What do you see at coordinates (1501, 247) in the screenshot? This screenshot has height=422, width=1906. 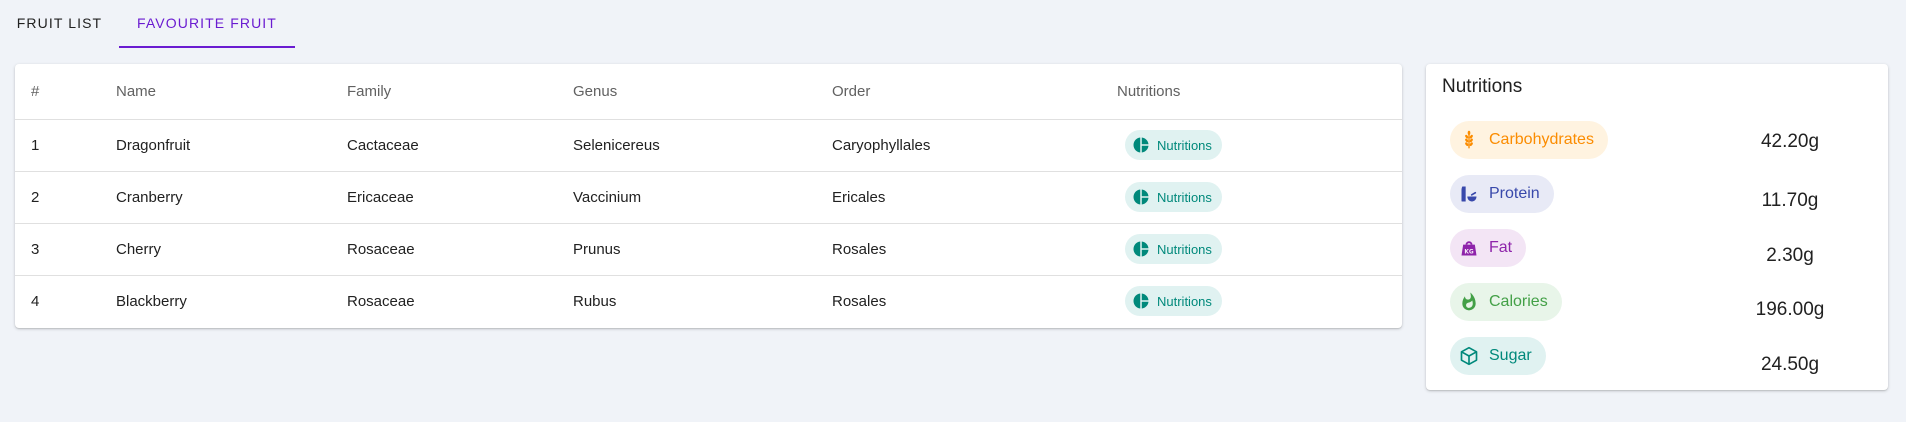 I see `chip-label: Fat` at bounding box center [1501, 247].